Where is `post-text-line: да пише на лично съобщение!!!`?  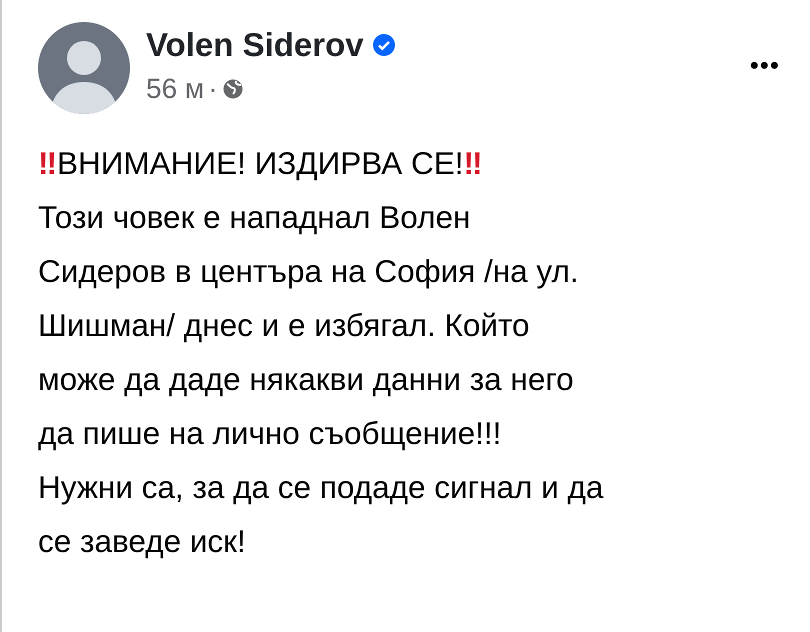 post-text-line: да пише на лично съобщение!!! is located at coordinates (270, 433).